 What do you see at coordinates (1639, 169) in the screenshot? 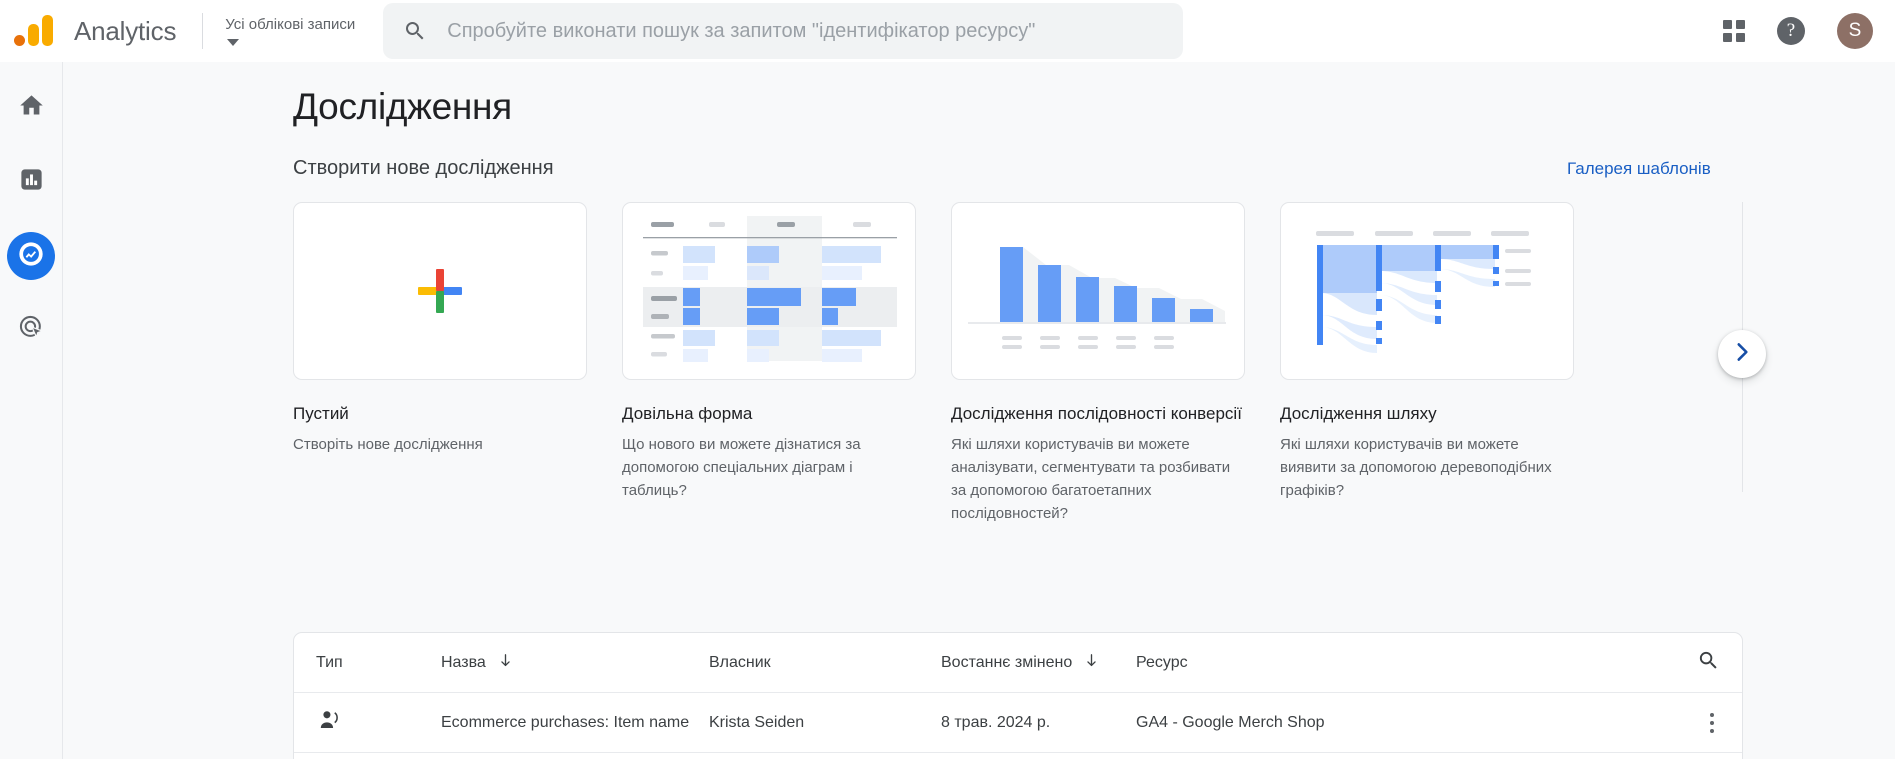
I see `template-gallery-link: Галерея шаблонів` at bounding box center [1639, 169].